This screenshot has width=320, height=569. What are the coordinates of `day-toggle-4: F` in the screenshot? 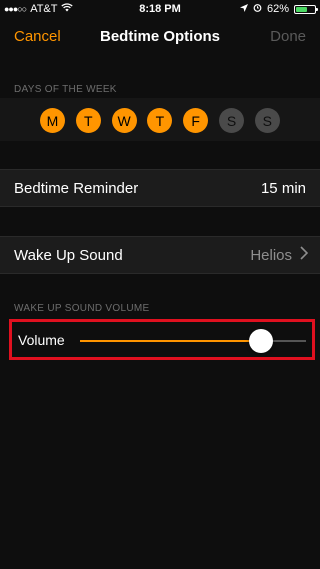 It's located at (196, 120).